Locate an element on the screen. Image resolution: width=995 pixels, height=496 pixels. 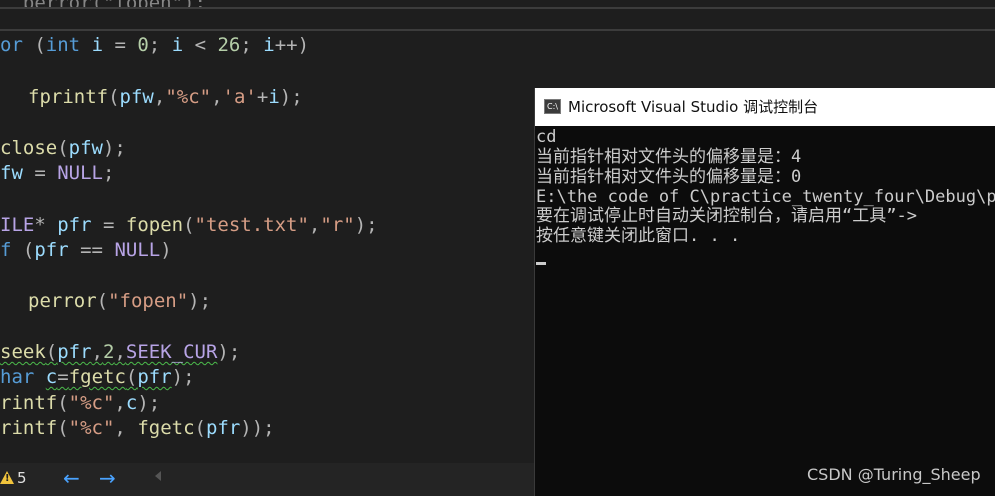
code-token: fopen is located at coordinates (154, 225).